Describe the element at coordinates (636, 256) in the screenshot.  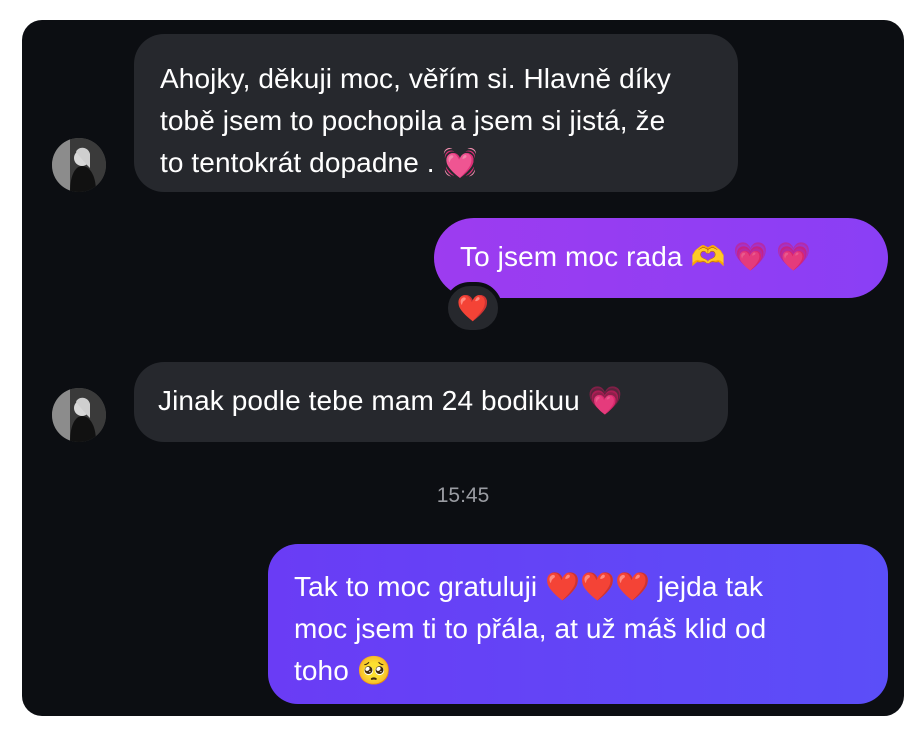
I see `message-text: To jsem moc rada 🫶 💗 💗` at that location.